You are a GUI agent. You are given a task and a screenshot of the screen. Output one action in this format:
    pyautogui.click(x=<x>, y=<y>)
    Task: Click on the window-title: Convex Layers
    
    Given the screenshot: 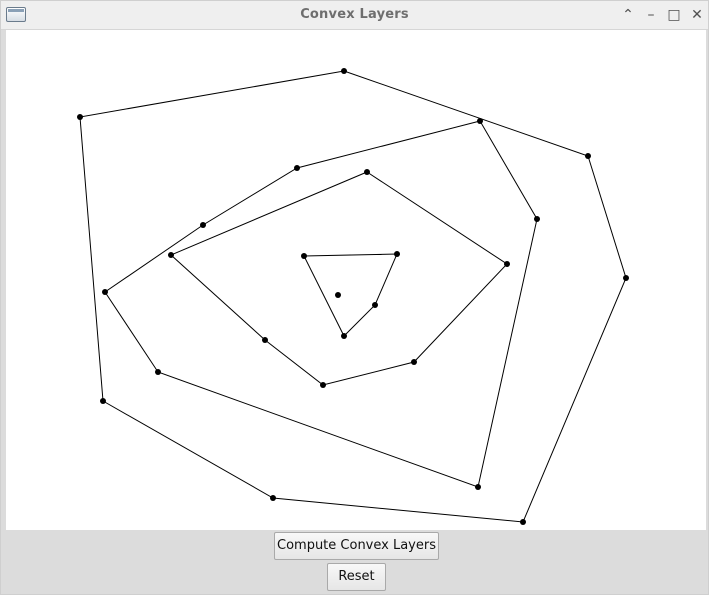 What is the action you would take?
    pyautogui.click(x=354, y=14)
    